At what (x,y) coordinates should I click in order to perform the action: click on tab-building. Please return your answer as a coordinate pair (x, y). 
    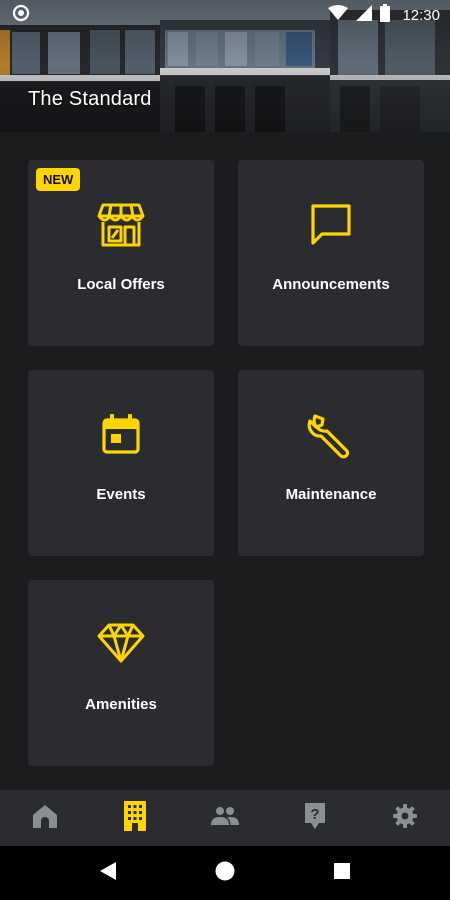
    Looking at the image, I should click on (135, 818).